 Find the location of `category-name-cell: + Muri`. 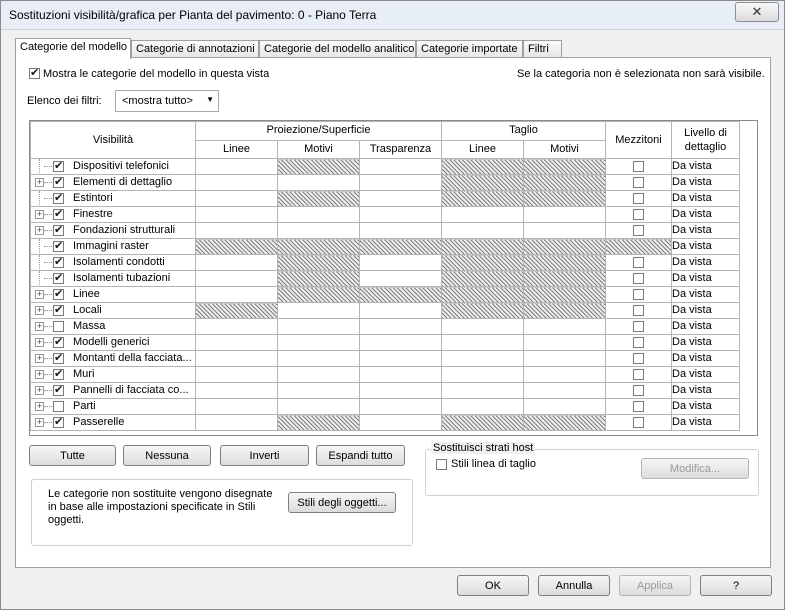

category-name-cell: + Muri is located at coordinates (113, 374).